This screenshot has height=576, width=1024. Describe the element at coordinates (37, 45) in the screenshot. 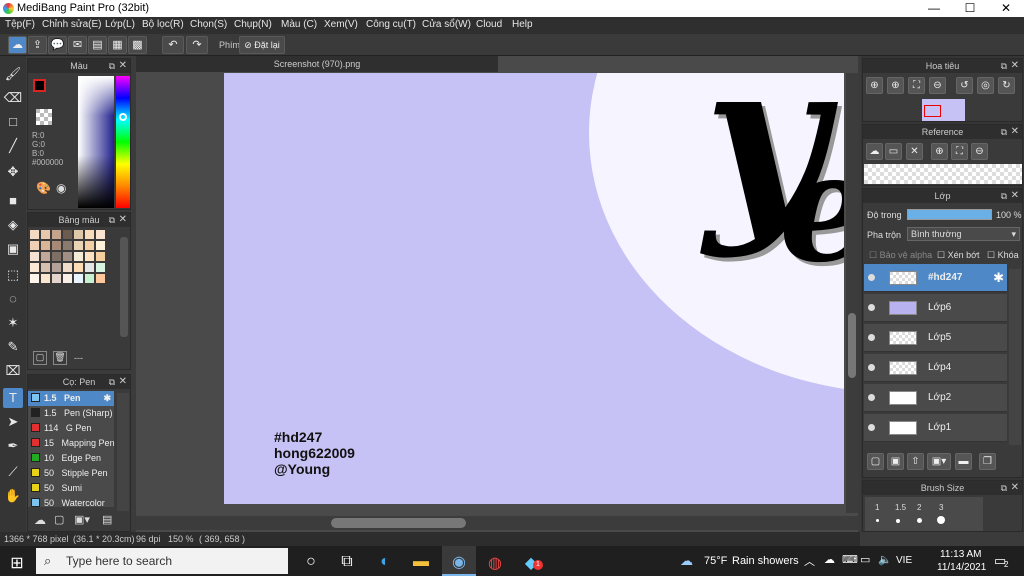

I see `upload-icon: ⇪` at that location.